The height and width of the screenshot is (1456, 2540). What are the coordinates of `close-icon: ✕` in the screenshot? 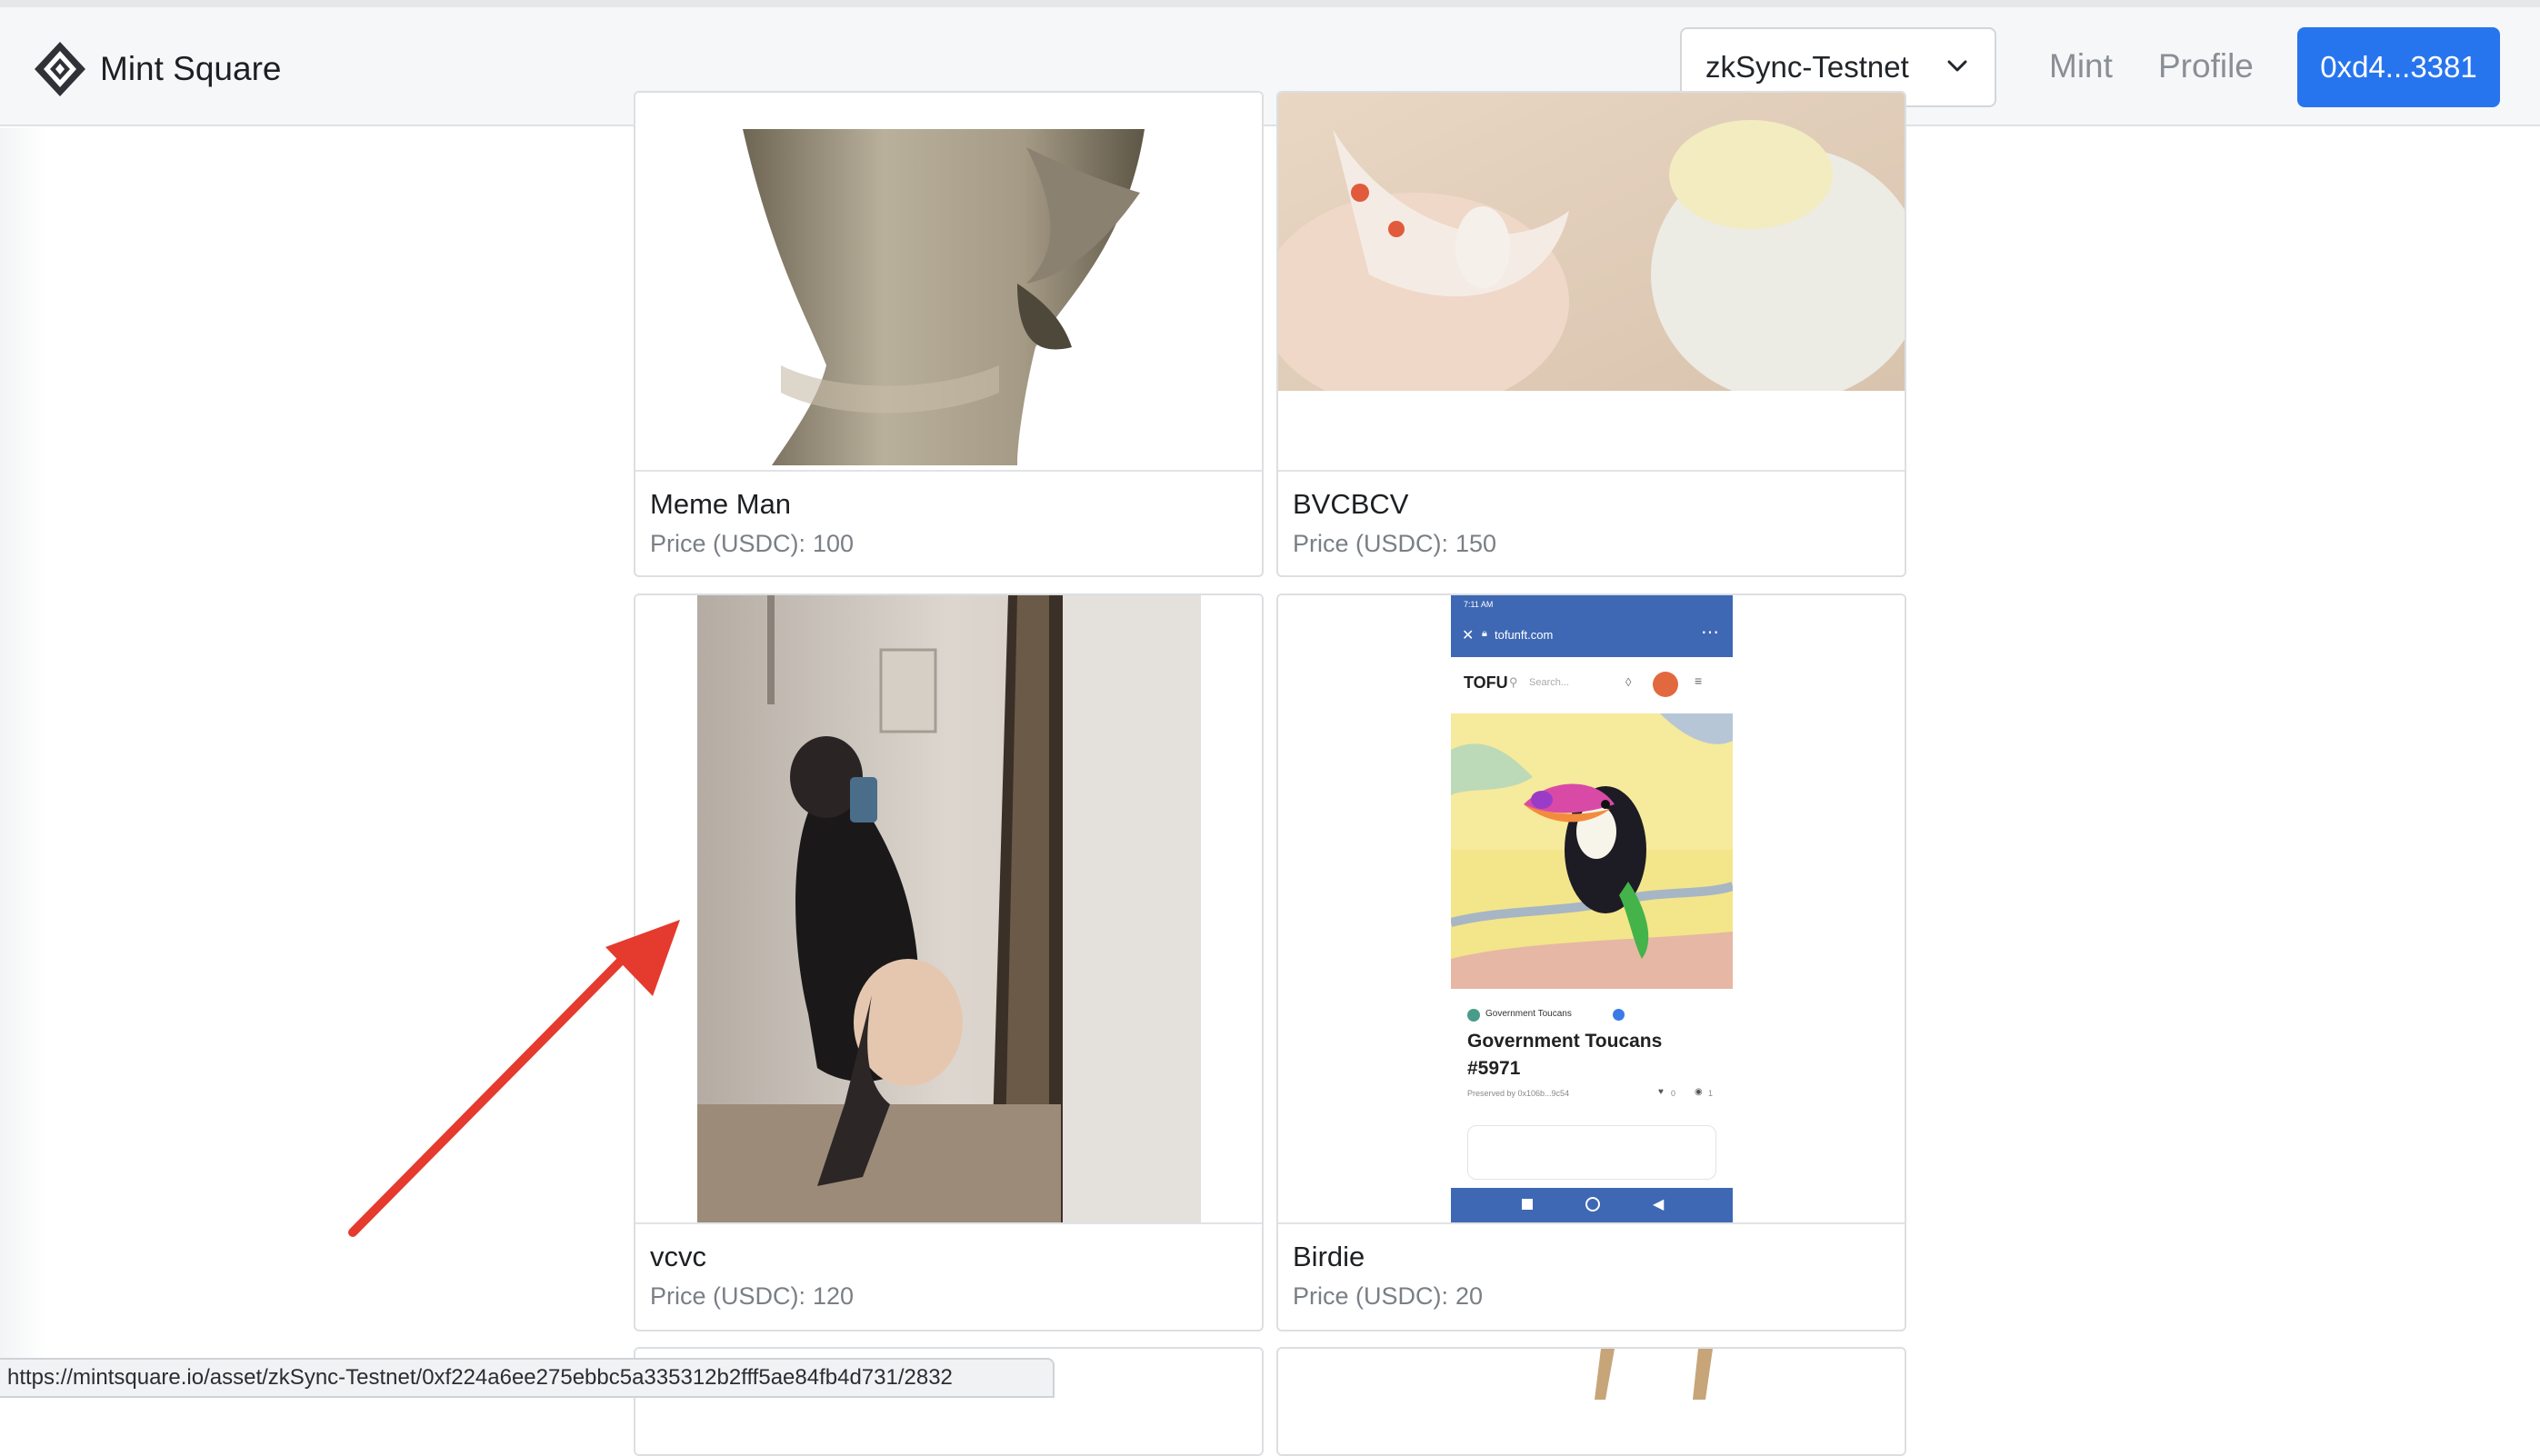 It's located at (1468, 635).